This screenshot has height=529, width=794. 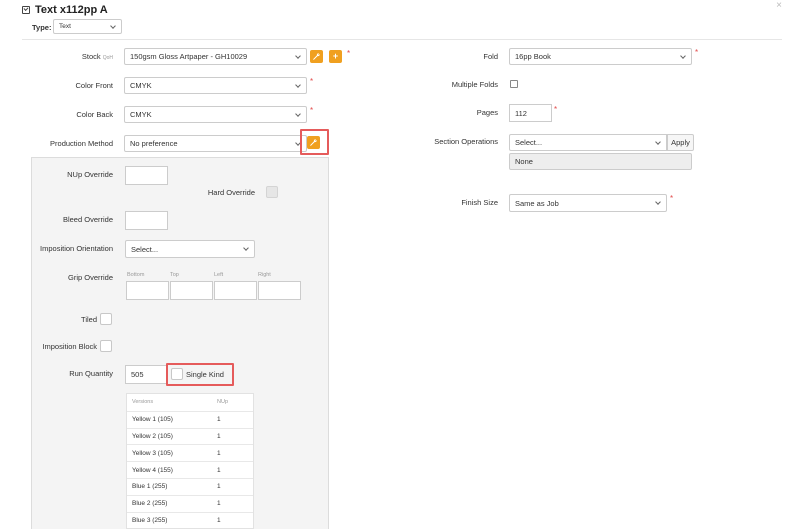 What do you see at coordinates (600, 161) in the screenshot?
I see `selected-operation-item: None` at bounding box center [600, 161].